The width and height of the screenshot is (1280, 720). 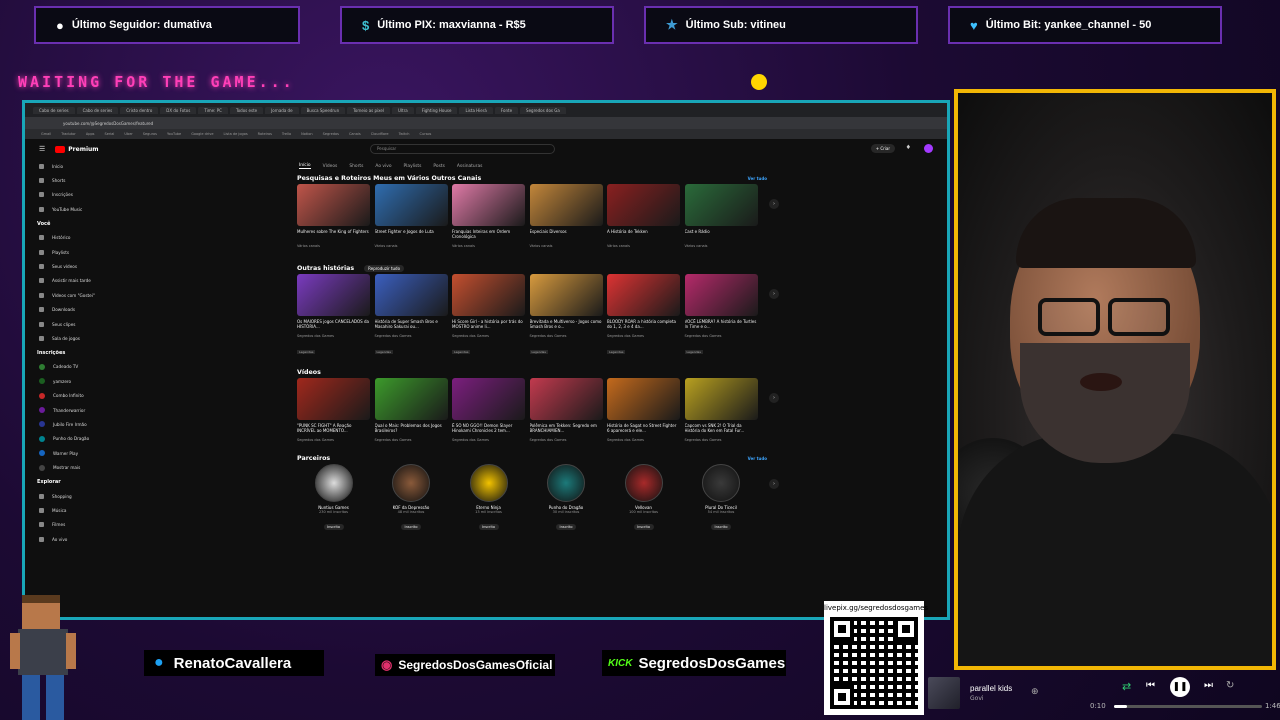 I want to click on browser-tab: Time: PC, so click(x=213, y=110).